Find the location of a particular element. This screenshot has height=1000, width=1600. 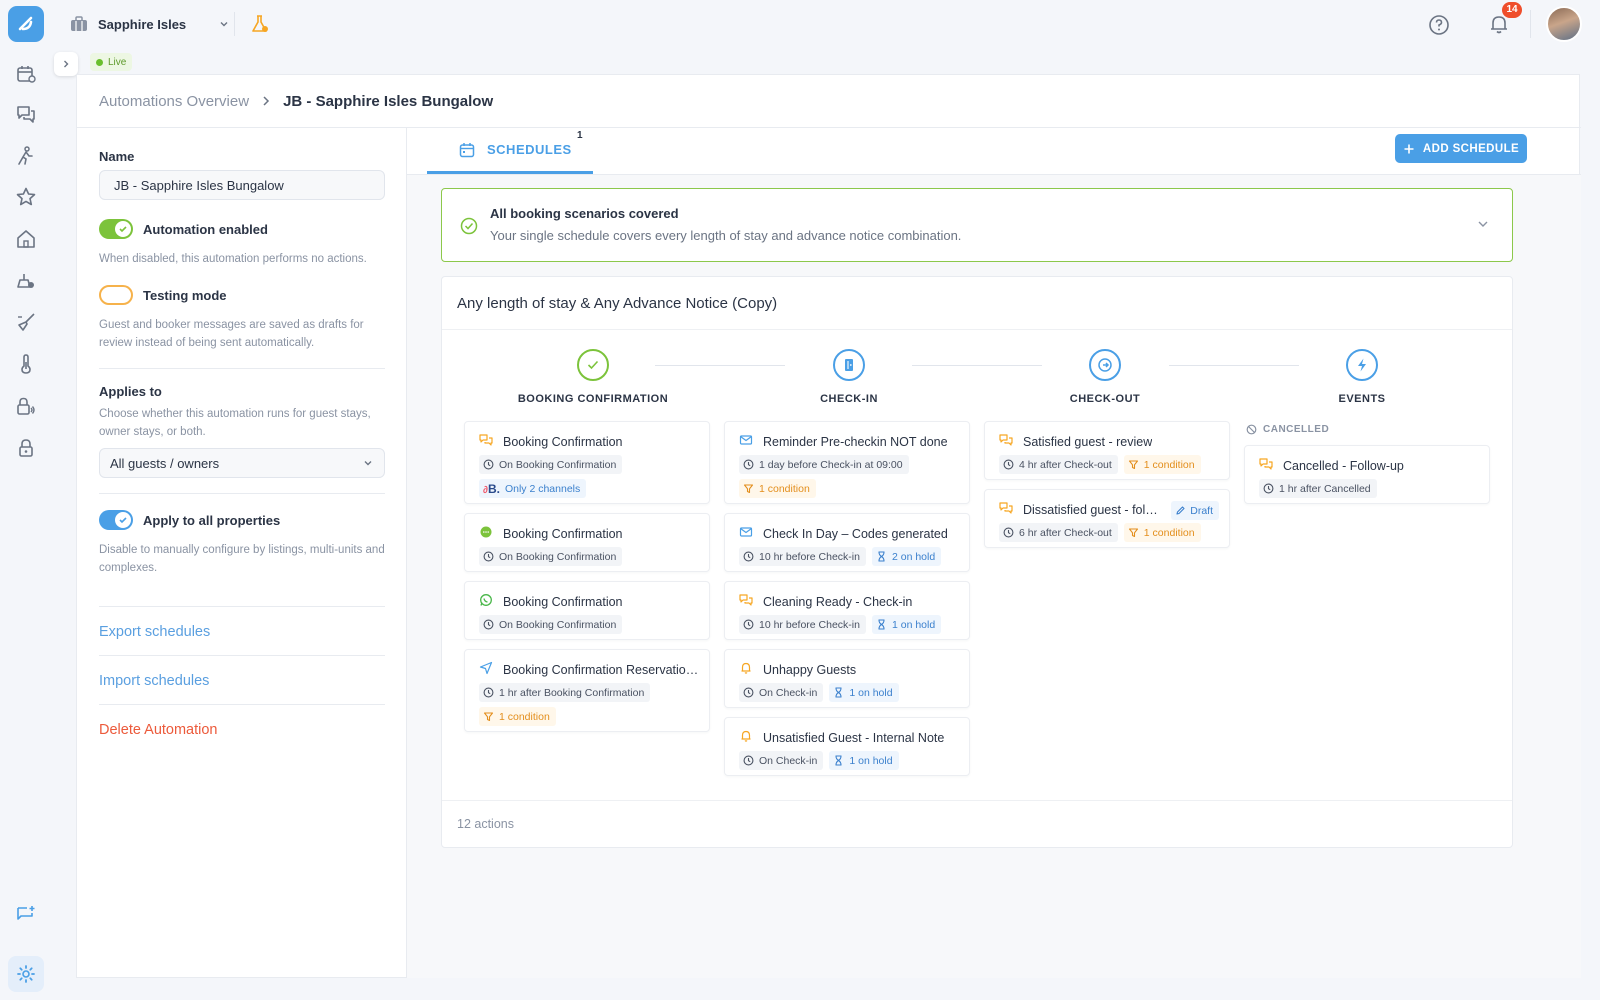

tab-schedules: SCHEDULES 1 is located at coordinates (510, 151).